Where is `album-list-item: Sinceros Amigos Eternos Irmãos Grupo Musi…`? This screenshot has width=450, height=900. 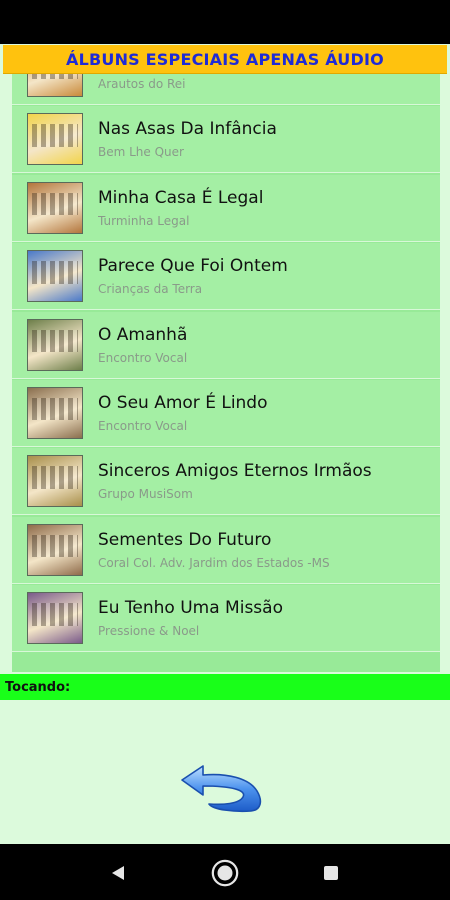 album-list-item: Sinceros Amigos Eternos Irmãos Grupo Musi… is located at coordinates (226, 482).